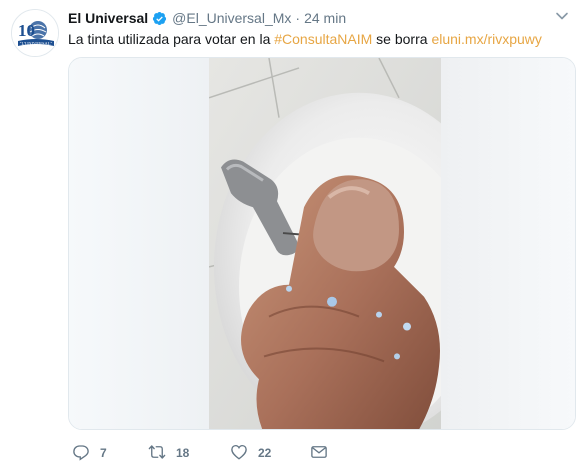 This screenshot has width=583, height=468. I want to click on avatar-number: 10, so click(26, 30).